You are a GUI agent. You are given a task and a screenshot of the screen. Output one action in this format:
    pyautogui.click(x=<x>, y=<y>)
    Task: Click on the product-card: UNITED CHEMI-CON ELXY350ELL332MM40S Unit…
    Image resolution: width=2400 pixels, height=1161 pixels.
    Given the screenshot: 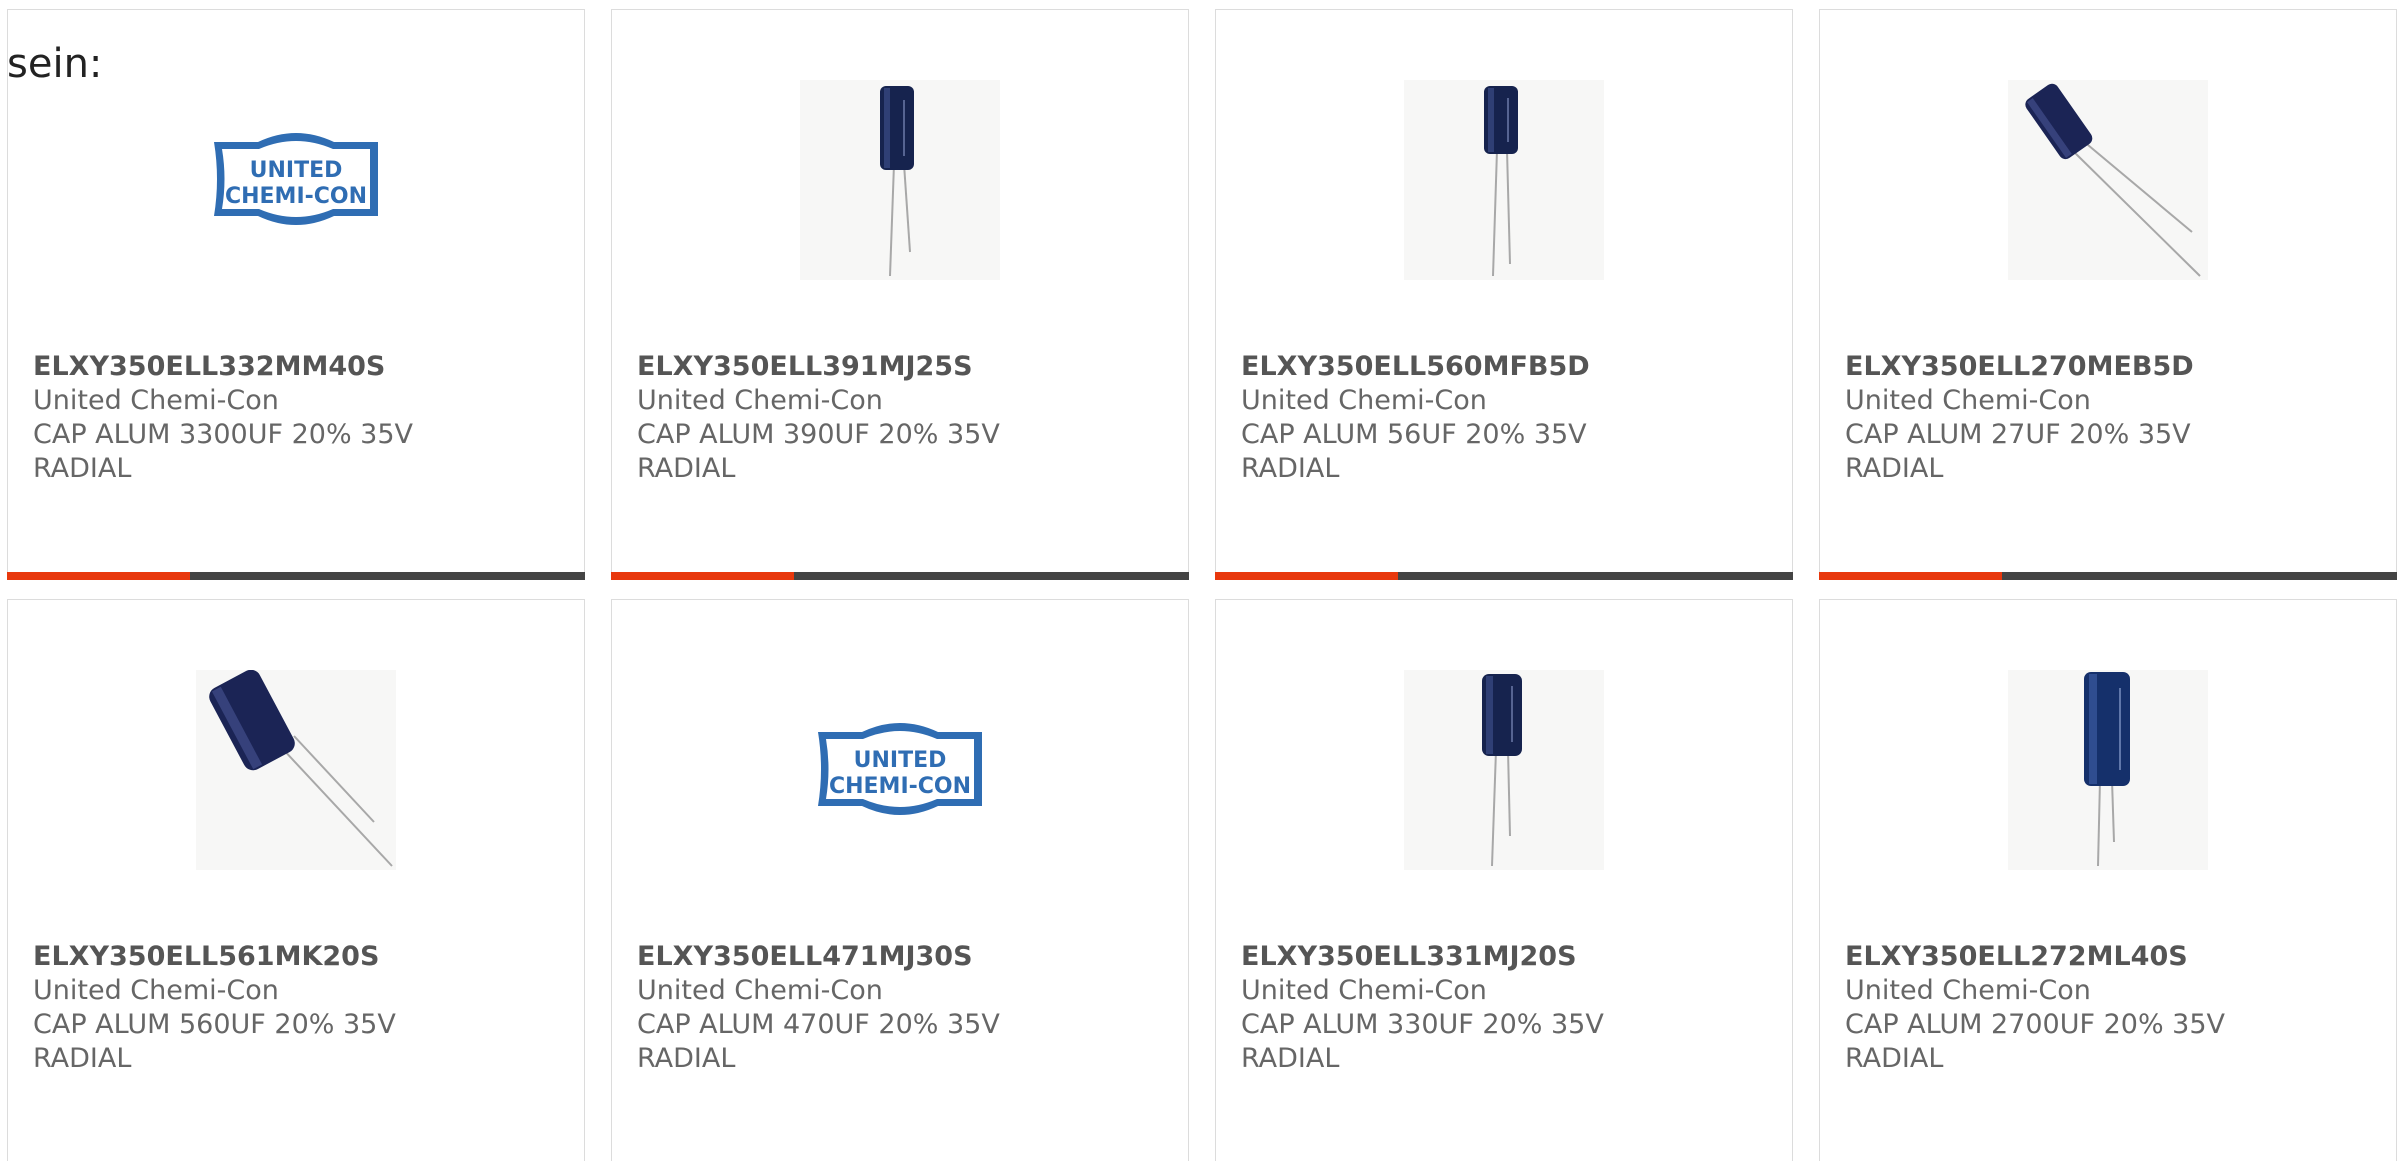 What is the action you would take?
    pyautogui.click(x=296, y=294)
    